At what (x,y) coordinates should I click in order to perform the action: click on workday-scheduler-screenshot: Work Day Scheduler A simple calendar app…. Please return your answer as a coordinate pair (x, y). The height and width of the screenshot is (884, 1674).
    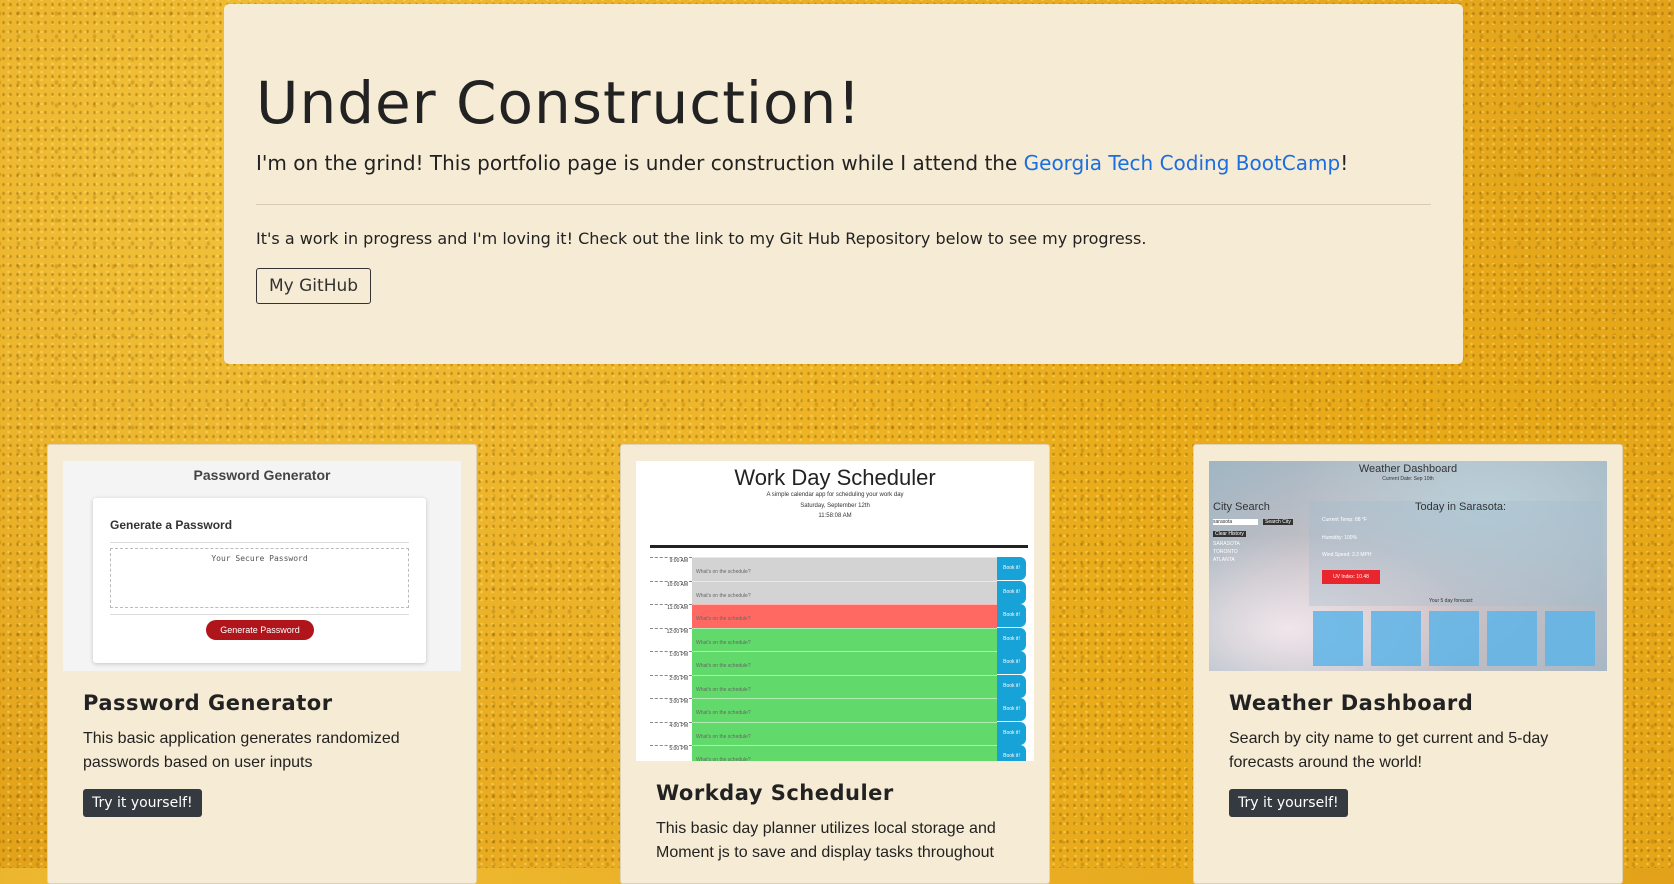
    Looking at the image, I should click on (835, 611).